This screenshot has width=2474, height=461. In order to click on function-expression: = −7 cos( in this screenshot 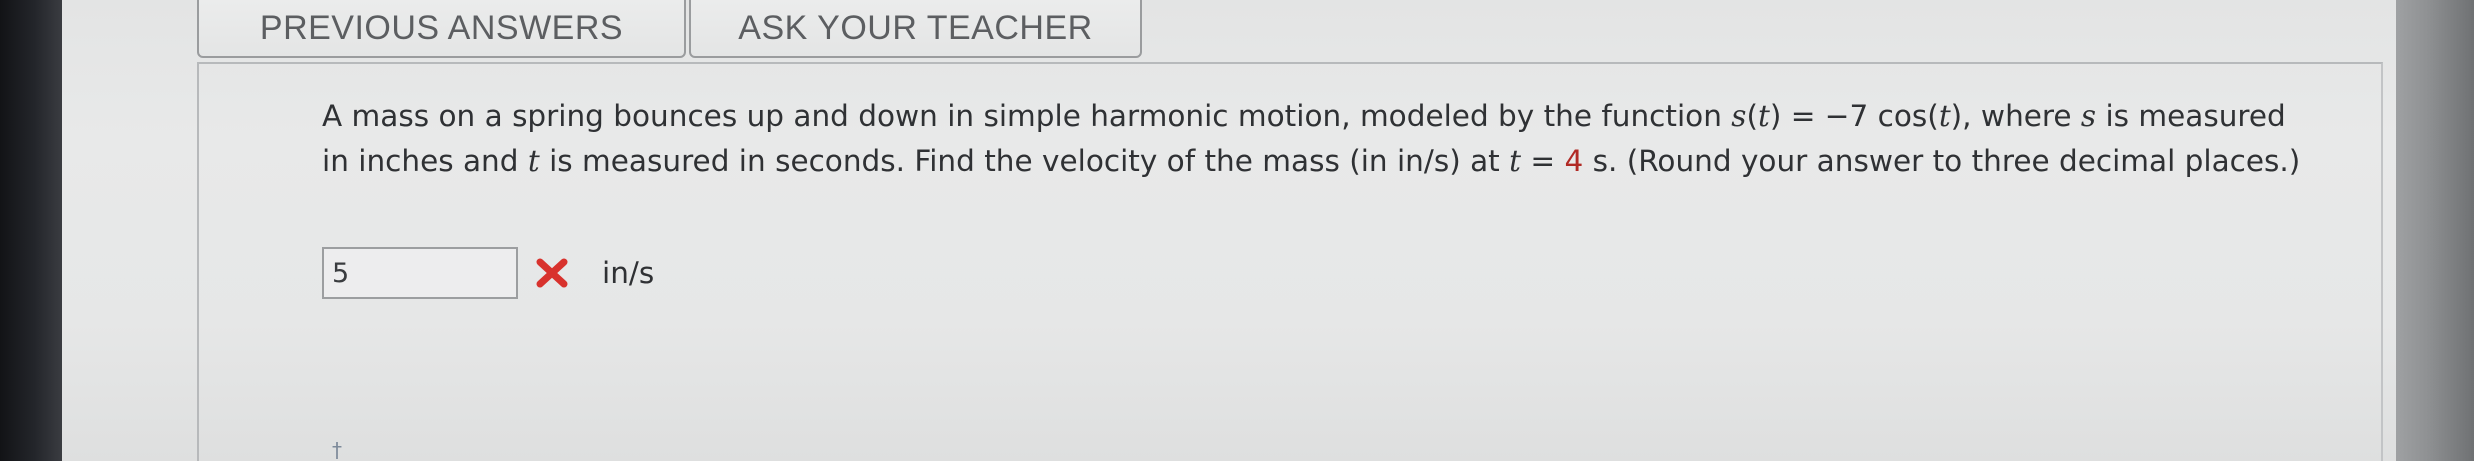, I will do `click(1860, 116)`.